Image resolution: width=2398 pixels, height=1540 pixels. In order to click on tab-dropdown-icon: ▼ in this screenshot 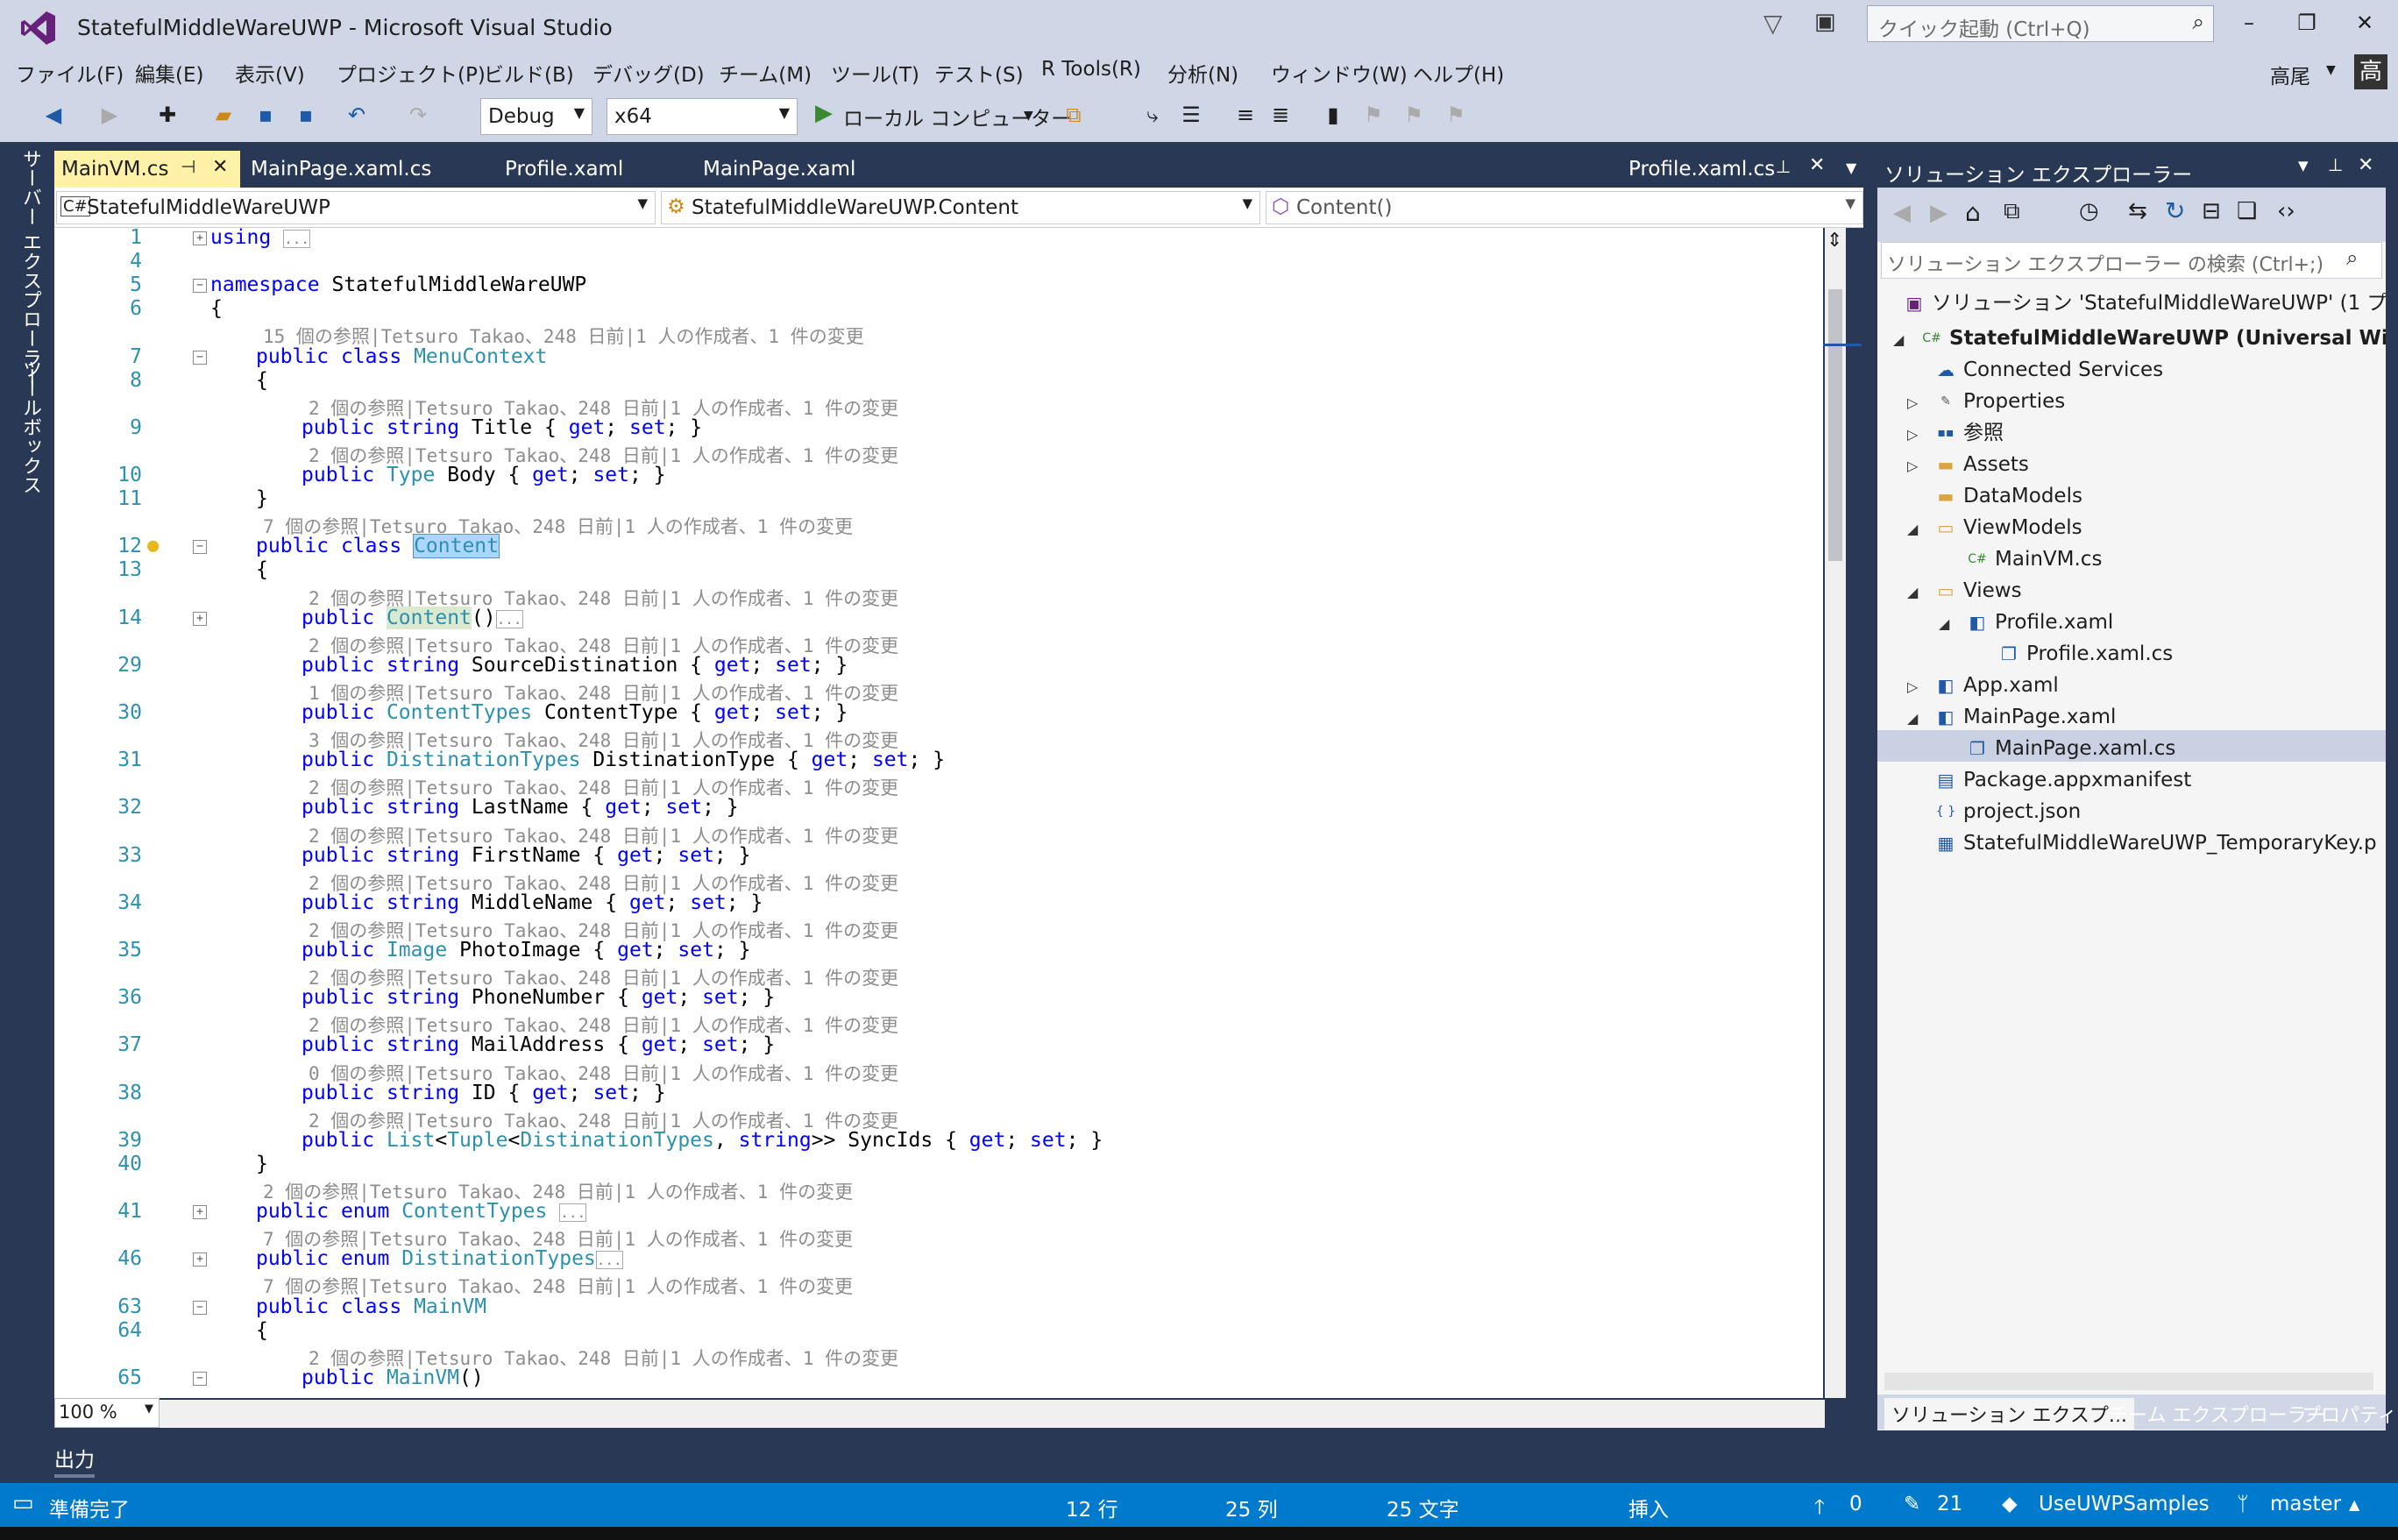, I will do `click(1851, 168)`.